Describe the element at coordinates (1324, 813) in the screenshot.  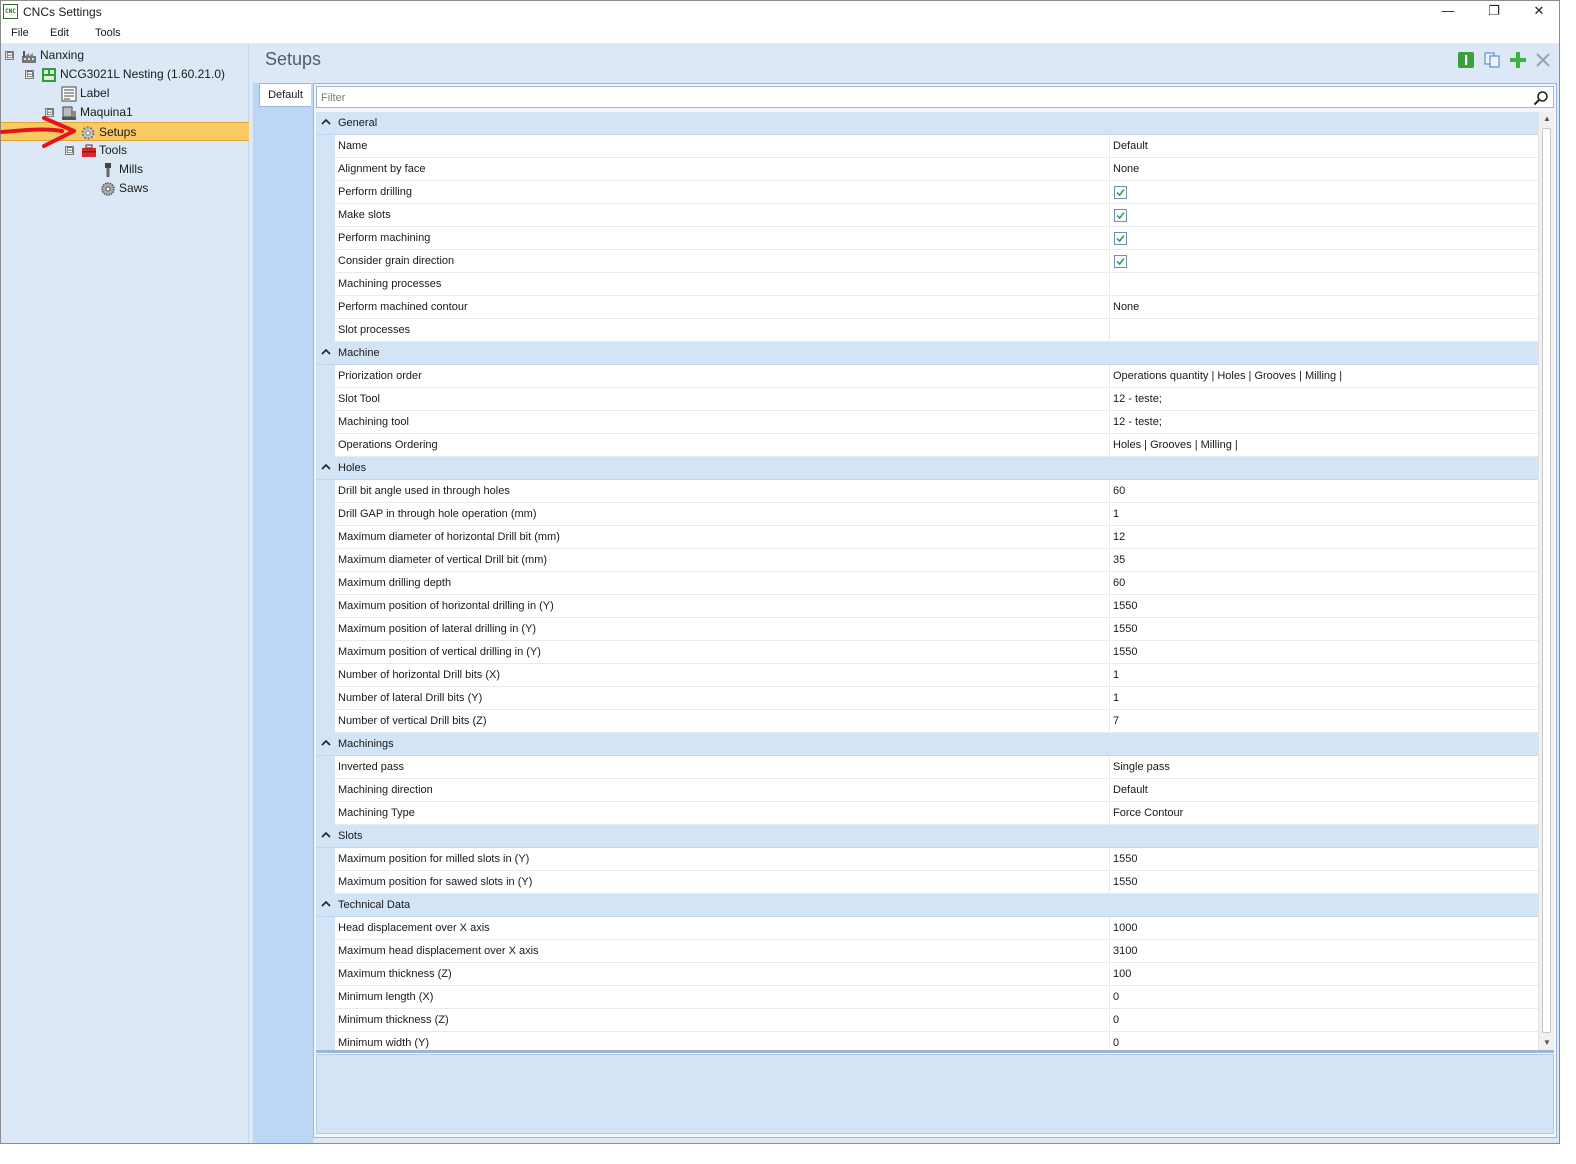
I see `property-value: Force Contour` at that location.